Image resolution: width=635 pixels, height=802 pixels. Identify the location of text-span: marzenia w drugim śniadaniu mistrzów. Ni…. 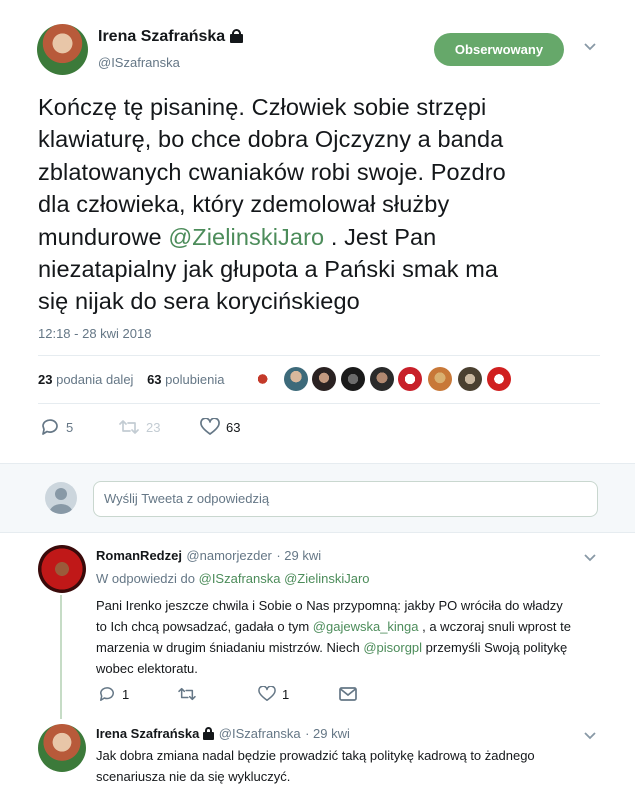
(230, 647).